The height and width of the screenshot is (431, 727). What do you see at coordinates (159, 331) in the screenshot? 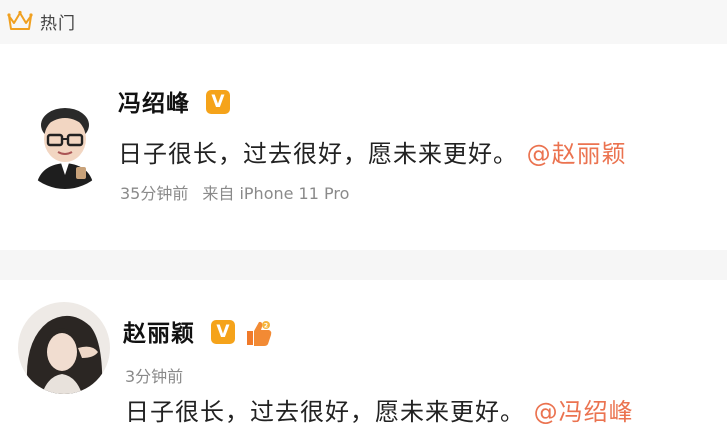
I see `username: 赵丽颖` at bounding box center [159, 331].